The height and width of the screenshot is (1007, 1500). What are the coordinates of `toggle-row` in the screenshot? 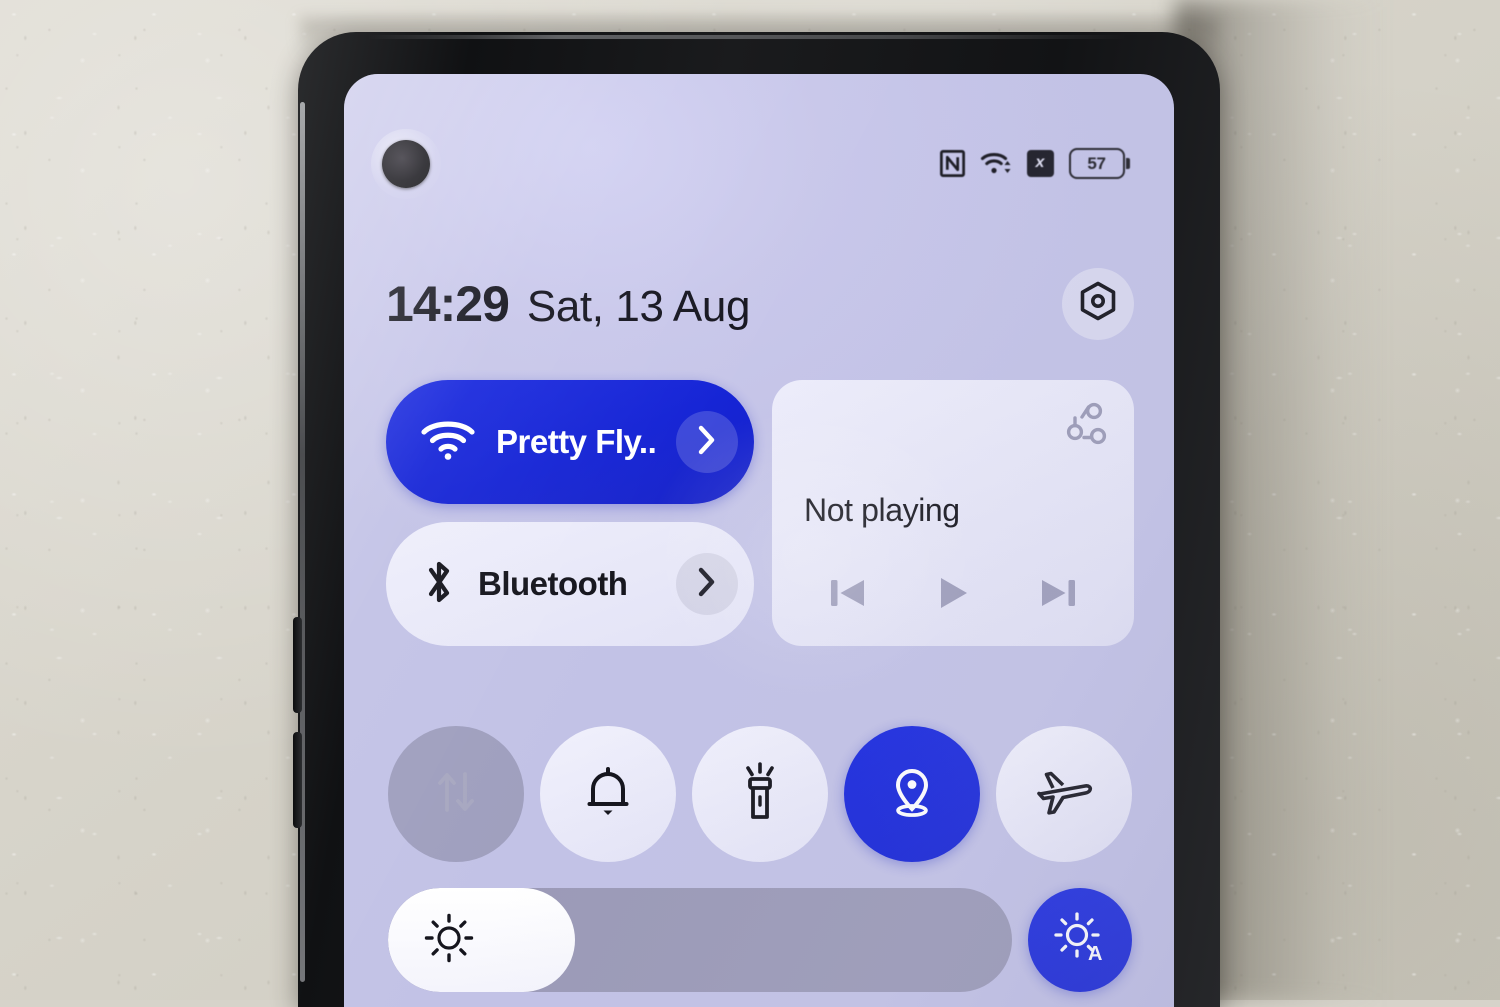 It's located at (760, 794).